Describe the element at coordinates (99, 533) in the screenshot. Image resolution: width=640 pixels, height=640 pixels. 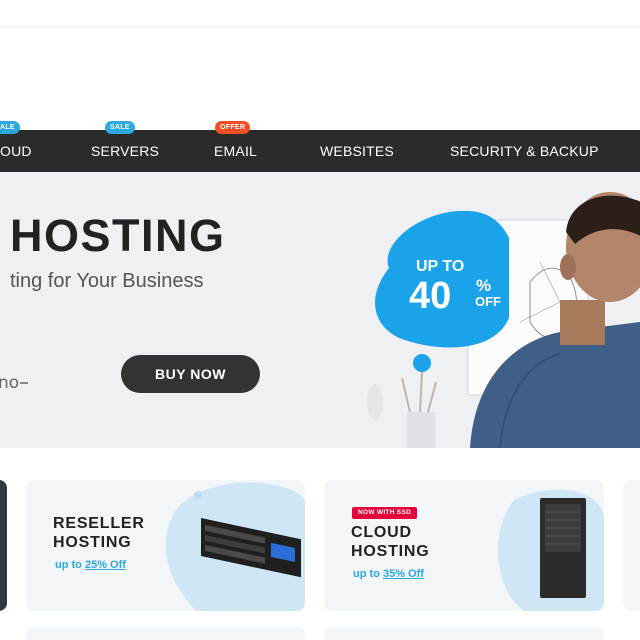
I see `card-title: RESELLER HOSTING` at that location.